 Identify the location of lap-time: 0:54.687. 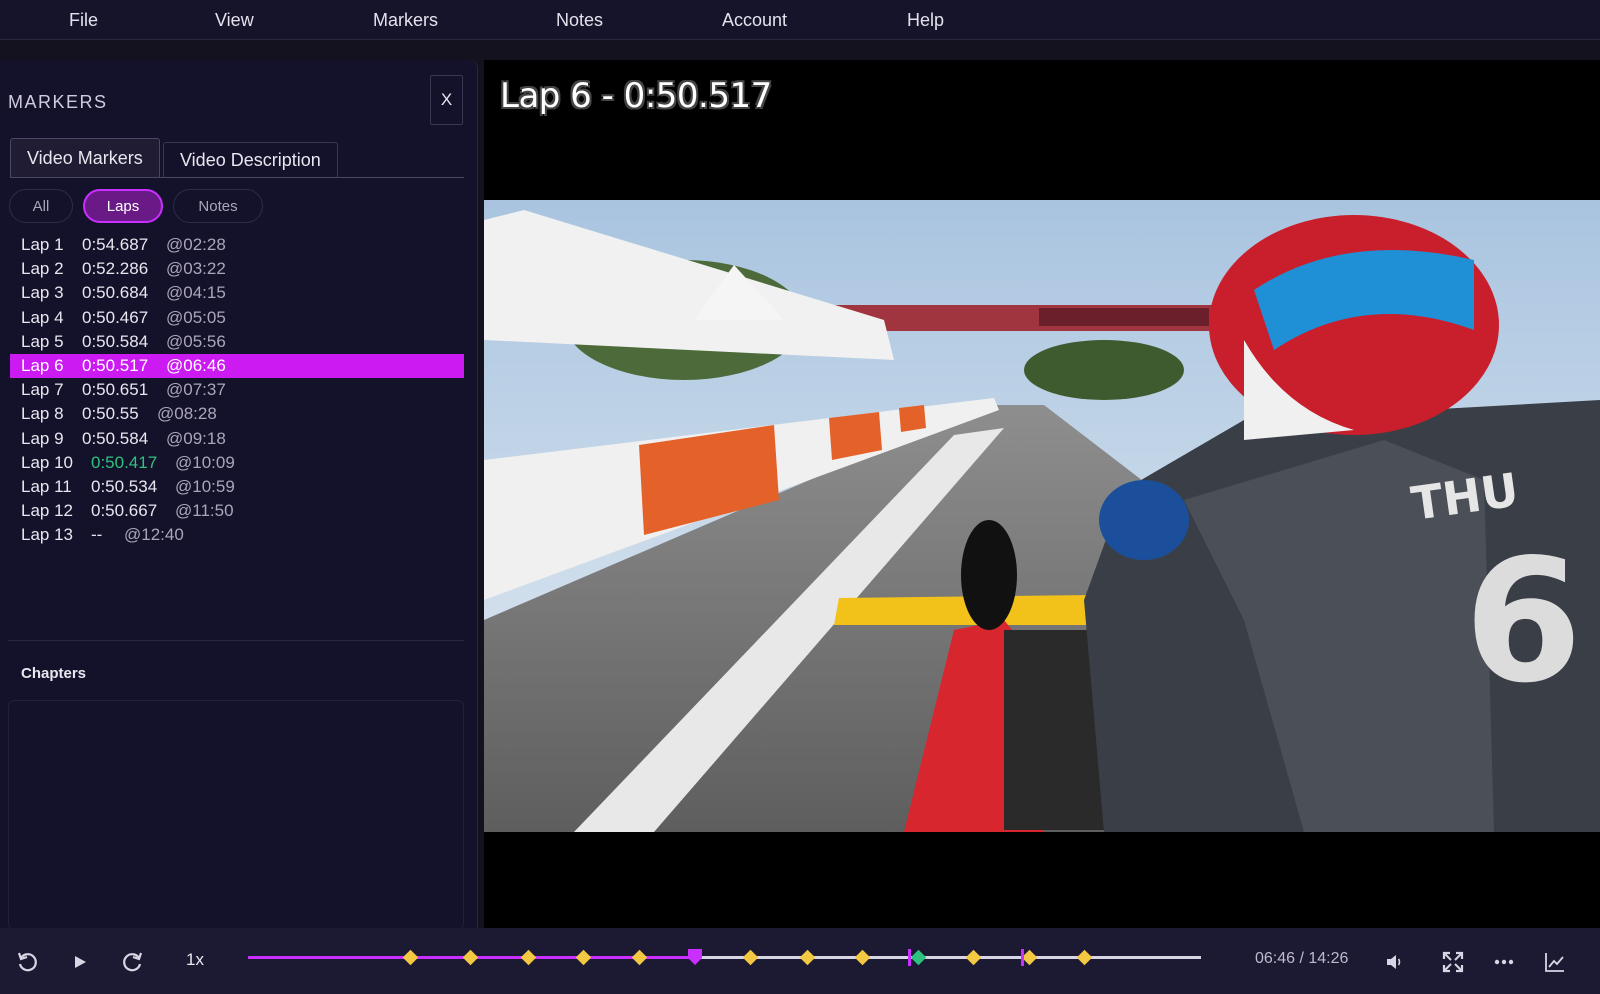
(115, 244).